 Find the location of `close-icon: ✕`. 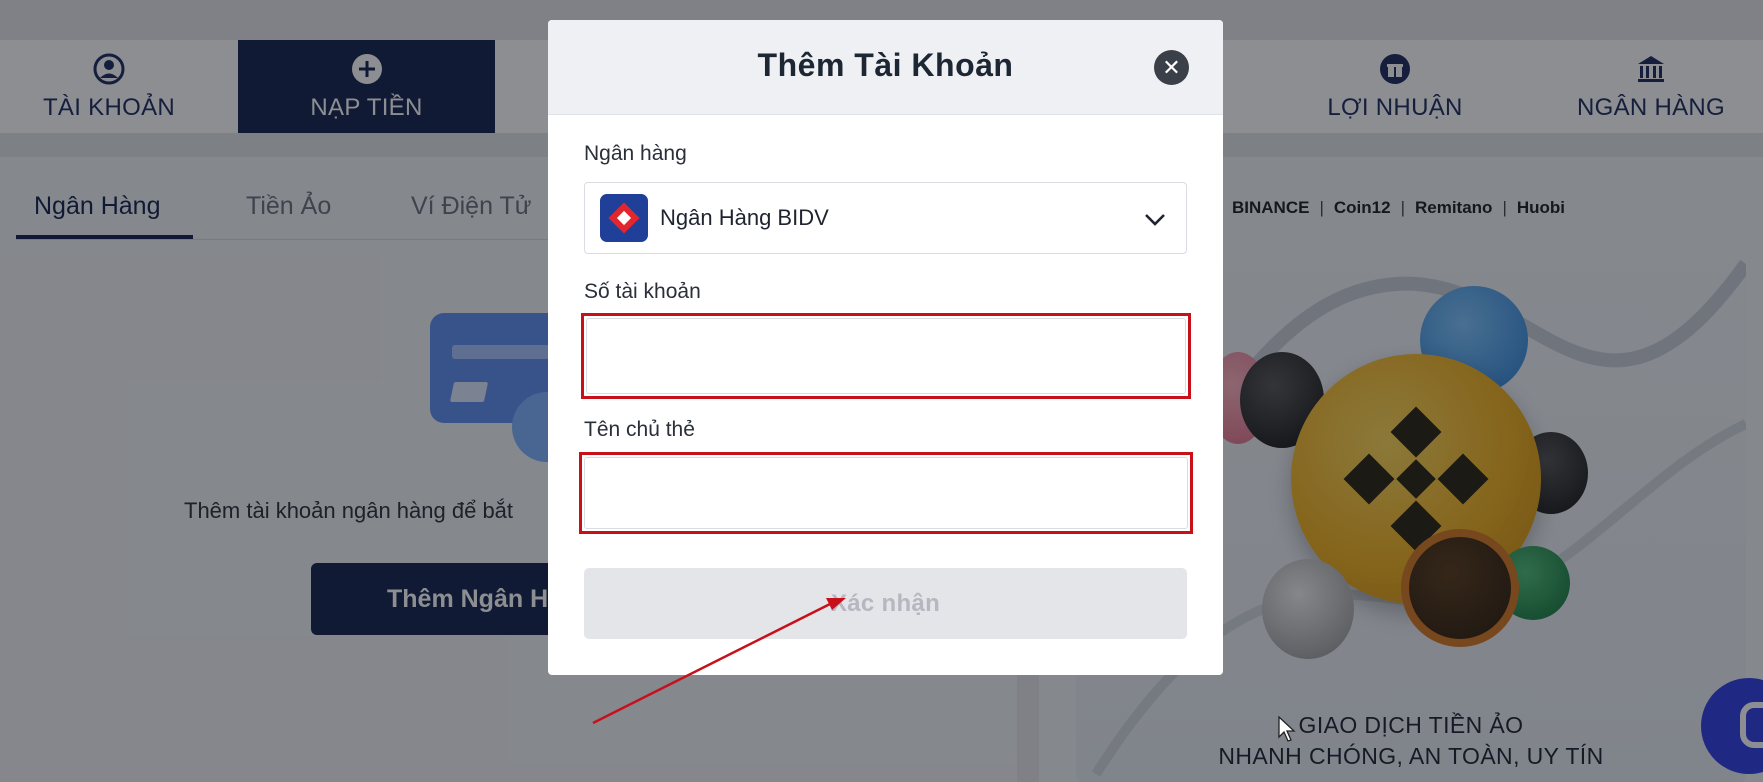

close-icon: ✕ is located at coordinates (1171, 67).